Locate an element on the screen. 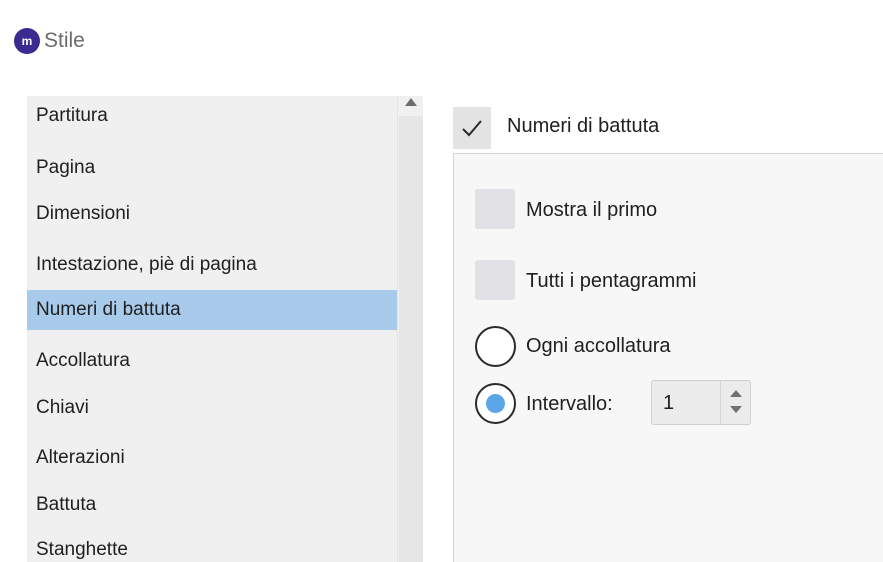 The width and height of the screenshot is (883, 562). sidebar-item-dimensioni: Dimensioni is located at coordinates (212, 214).